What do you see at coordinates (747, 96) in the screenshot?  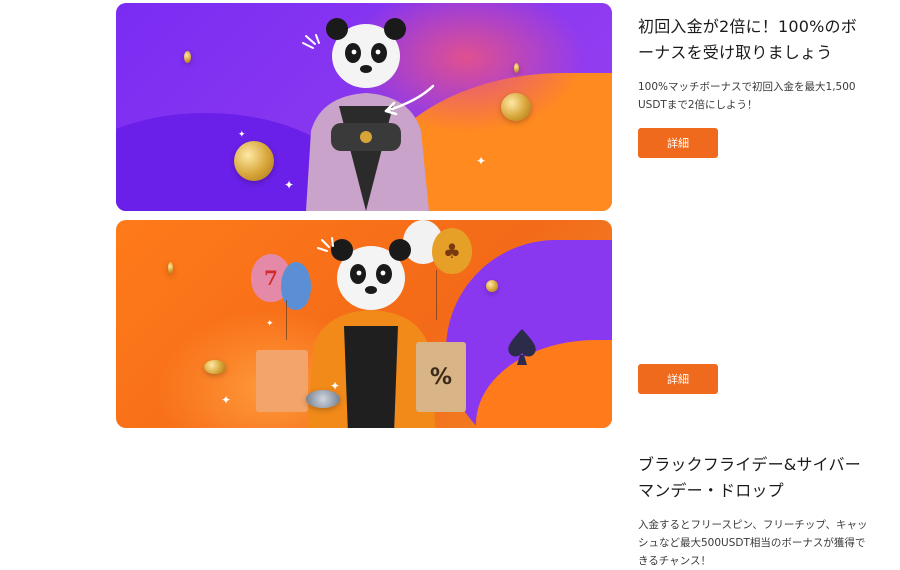 I see `promo-description: 100%マッチボーナスで初回入金を最大1,500 USDTまで2倍にしよう！` at bounding box center [747, 96].